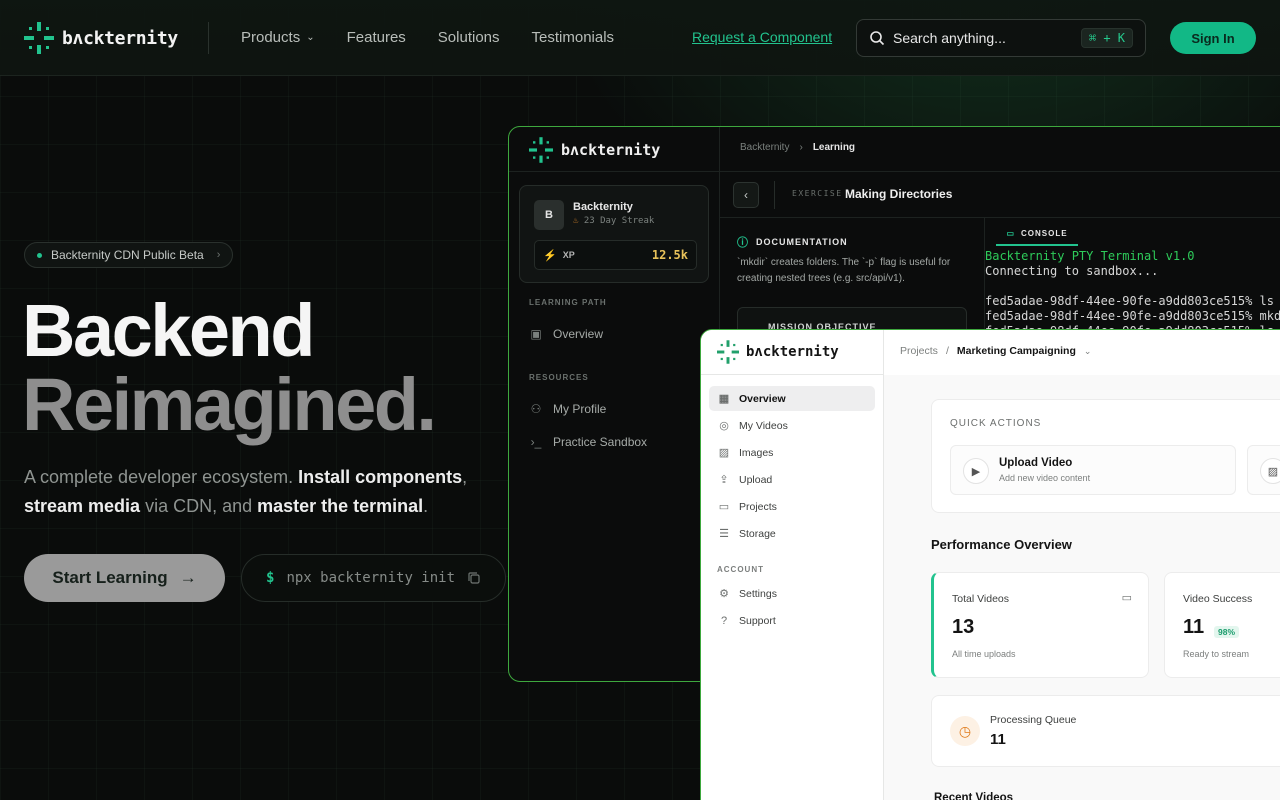 This screenshot has height=800, width=1280. I want to click on success-percent-badge: 98%, so click(1227, 632).